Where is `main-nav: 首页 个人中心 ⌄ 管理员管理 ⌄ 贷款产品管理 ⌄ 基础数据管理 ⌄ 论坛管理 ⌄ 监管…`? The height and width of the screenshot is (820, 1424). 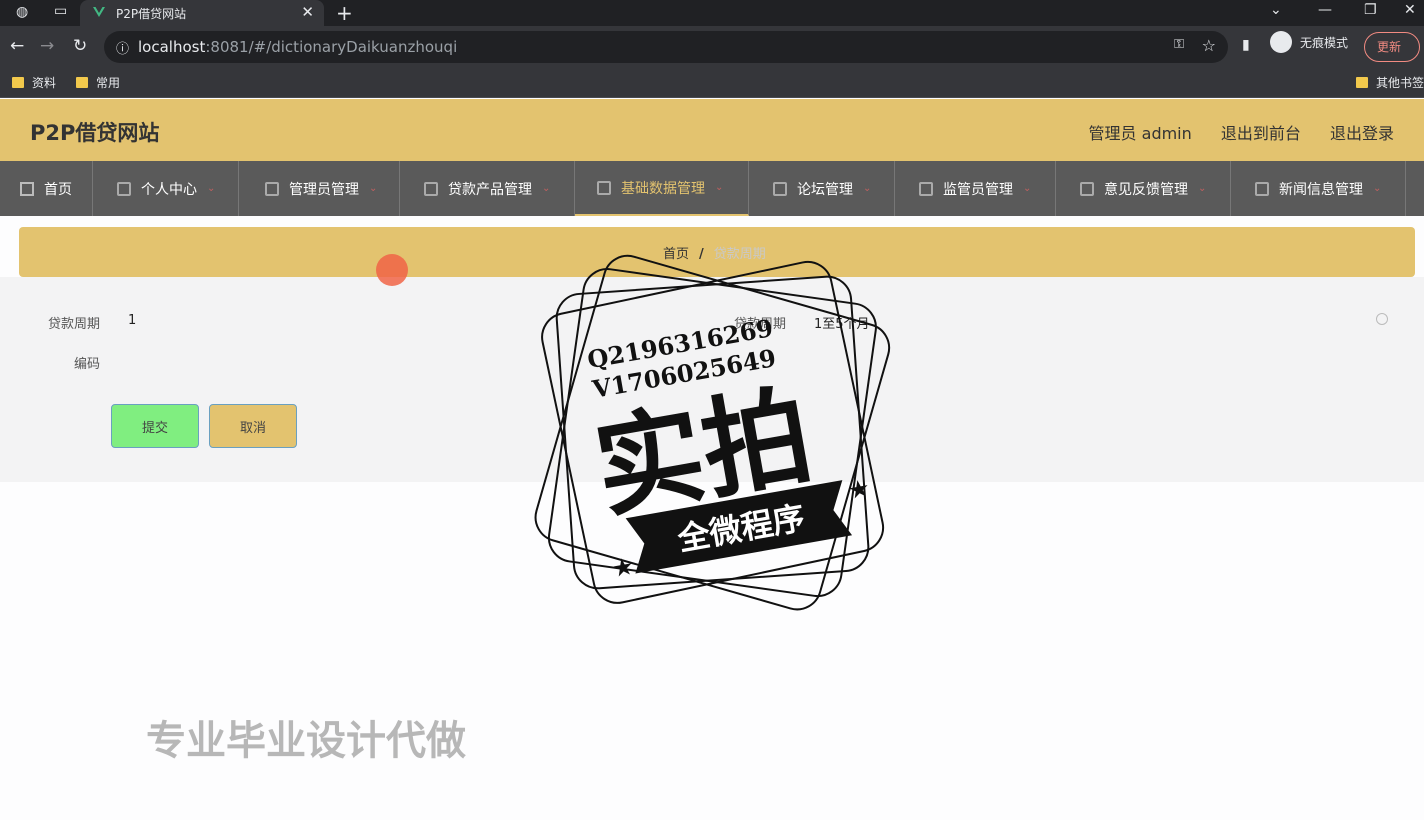
main-nav: 首页 个人中心 ⌄ 管理员管理 ⌄ 贷款产品管理 ⌄ 基础数据管理 ⌄ 论坛管理 ⌄ 监管… is located at coordinates (712, 188).